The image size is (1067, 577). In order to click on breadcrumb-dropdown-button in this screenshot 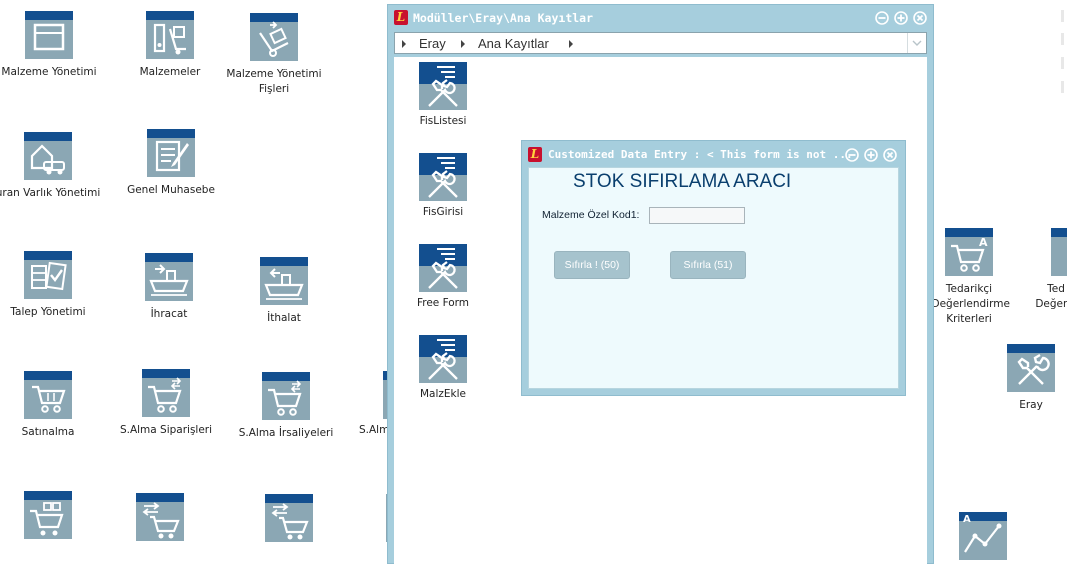, I will do `click(916, 43)`.